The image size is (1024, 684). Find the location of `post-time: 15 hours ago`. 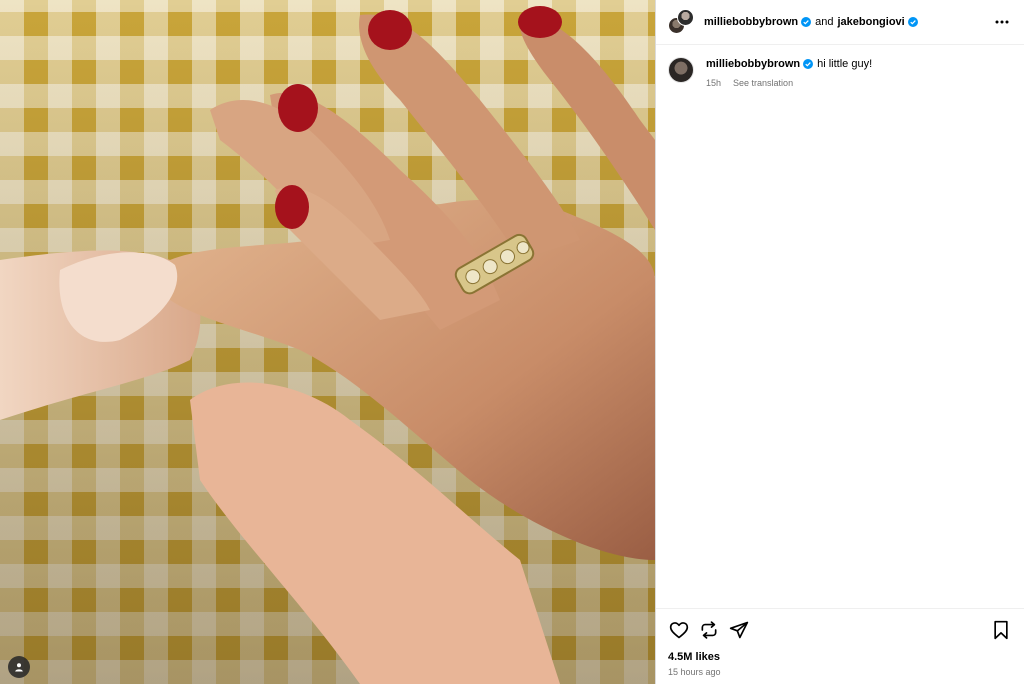

post-time: 15 hours ago is located at coordinates (840, 672).